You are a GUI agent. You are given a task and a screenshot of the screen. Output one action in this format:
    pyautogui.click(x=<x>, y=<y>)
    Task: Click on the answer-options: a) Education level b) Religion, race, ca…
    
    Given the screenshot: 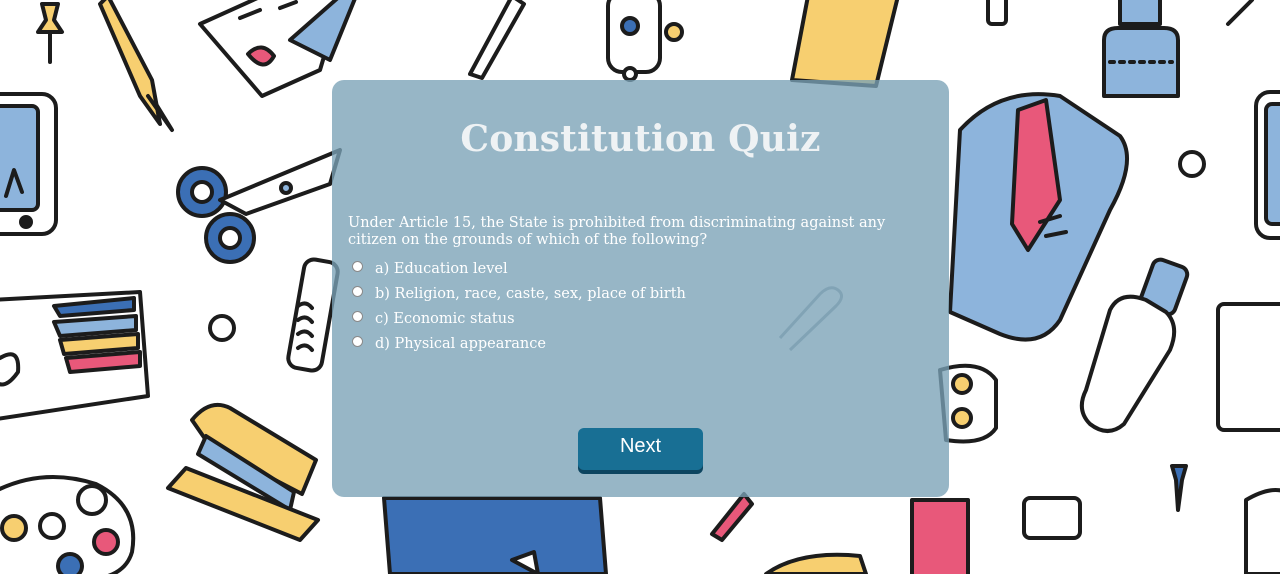 What is the action you would take?
    pyautogui.click(x=519, y=306)
    